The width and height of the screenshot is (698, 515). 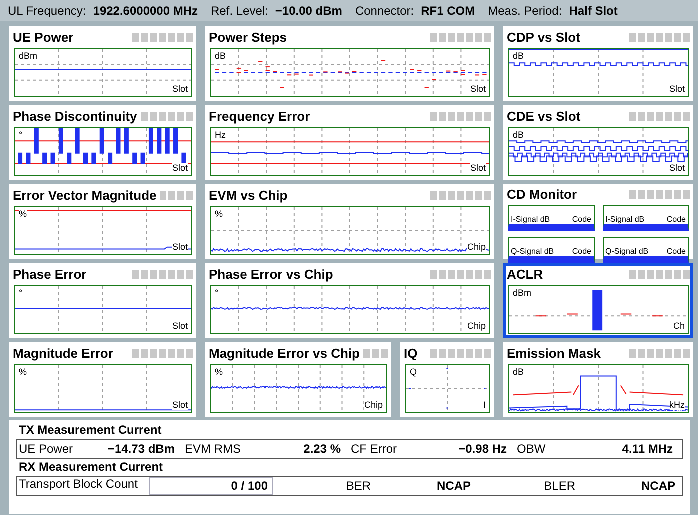 I want to click on result-label: EVM RMS, so click(x=213, y=449).